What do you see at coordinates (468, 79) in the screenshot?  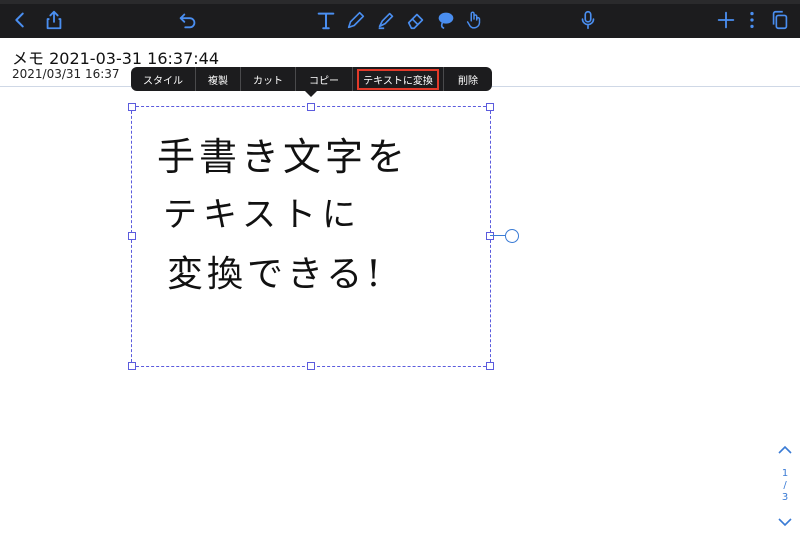 I see `menu-delete: 削除` at bounding box center [468, 79].